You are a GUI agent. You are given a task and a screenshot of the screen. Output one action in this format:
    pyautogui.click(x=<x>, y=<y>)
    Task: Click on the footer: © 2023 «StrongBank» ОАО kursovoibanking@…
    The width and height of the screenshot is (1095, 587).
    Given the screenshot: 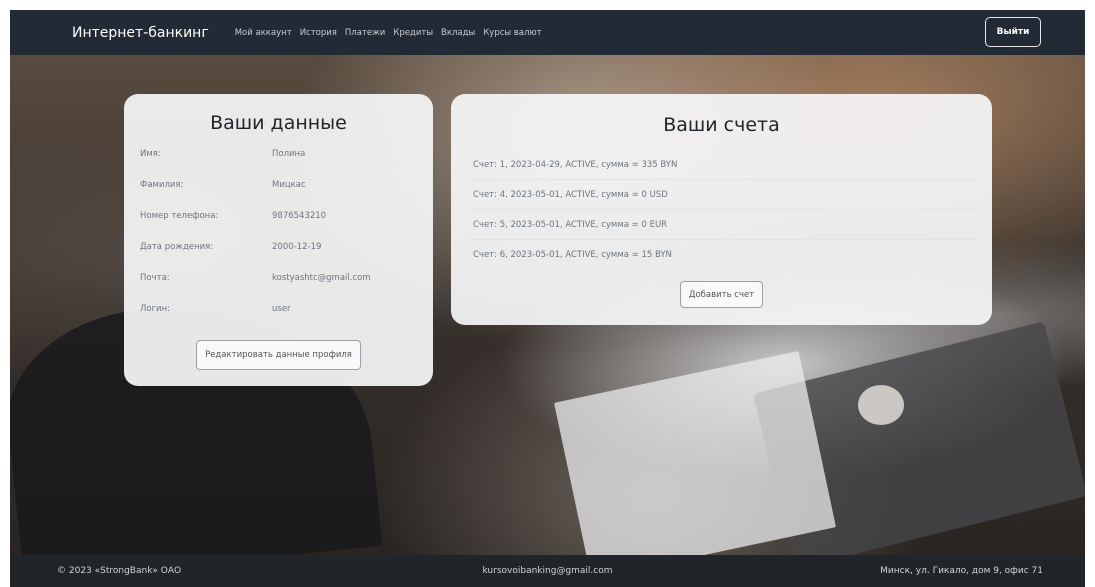 What is the action you would take?
    pyautogui.click(x=547, y=571)
    